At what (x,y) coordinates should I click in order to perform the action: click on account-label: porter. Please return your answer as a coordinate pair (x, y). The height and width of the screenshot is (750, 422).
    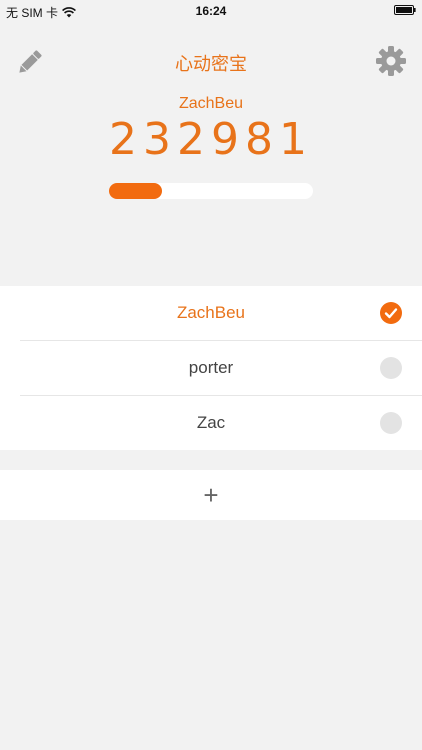
    Looking at the image, I should click on (211, 367).